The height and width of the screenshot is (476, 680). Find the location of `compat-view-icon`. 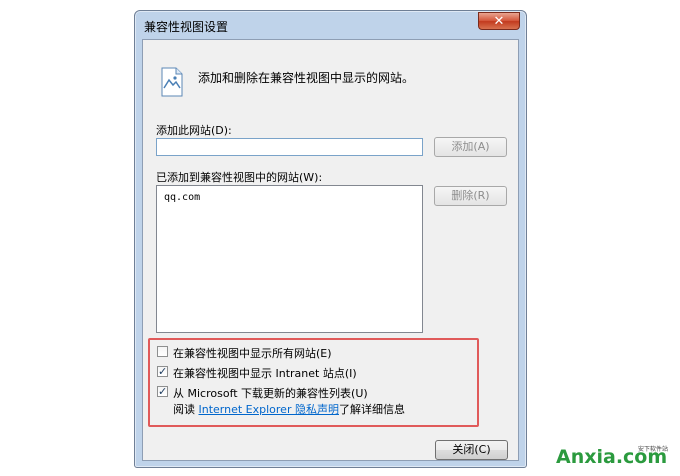

compat-view-icon is located at coordinates (172, 82).